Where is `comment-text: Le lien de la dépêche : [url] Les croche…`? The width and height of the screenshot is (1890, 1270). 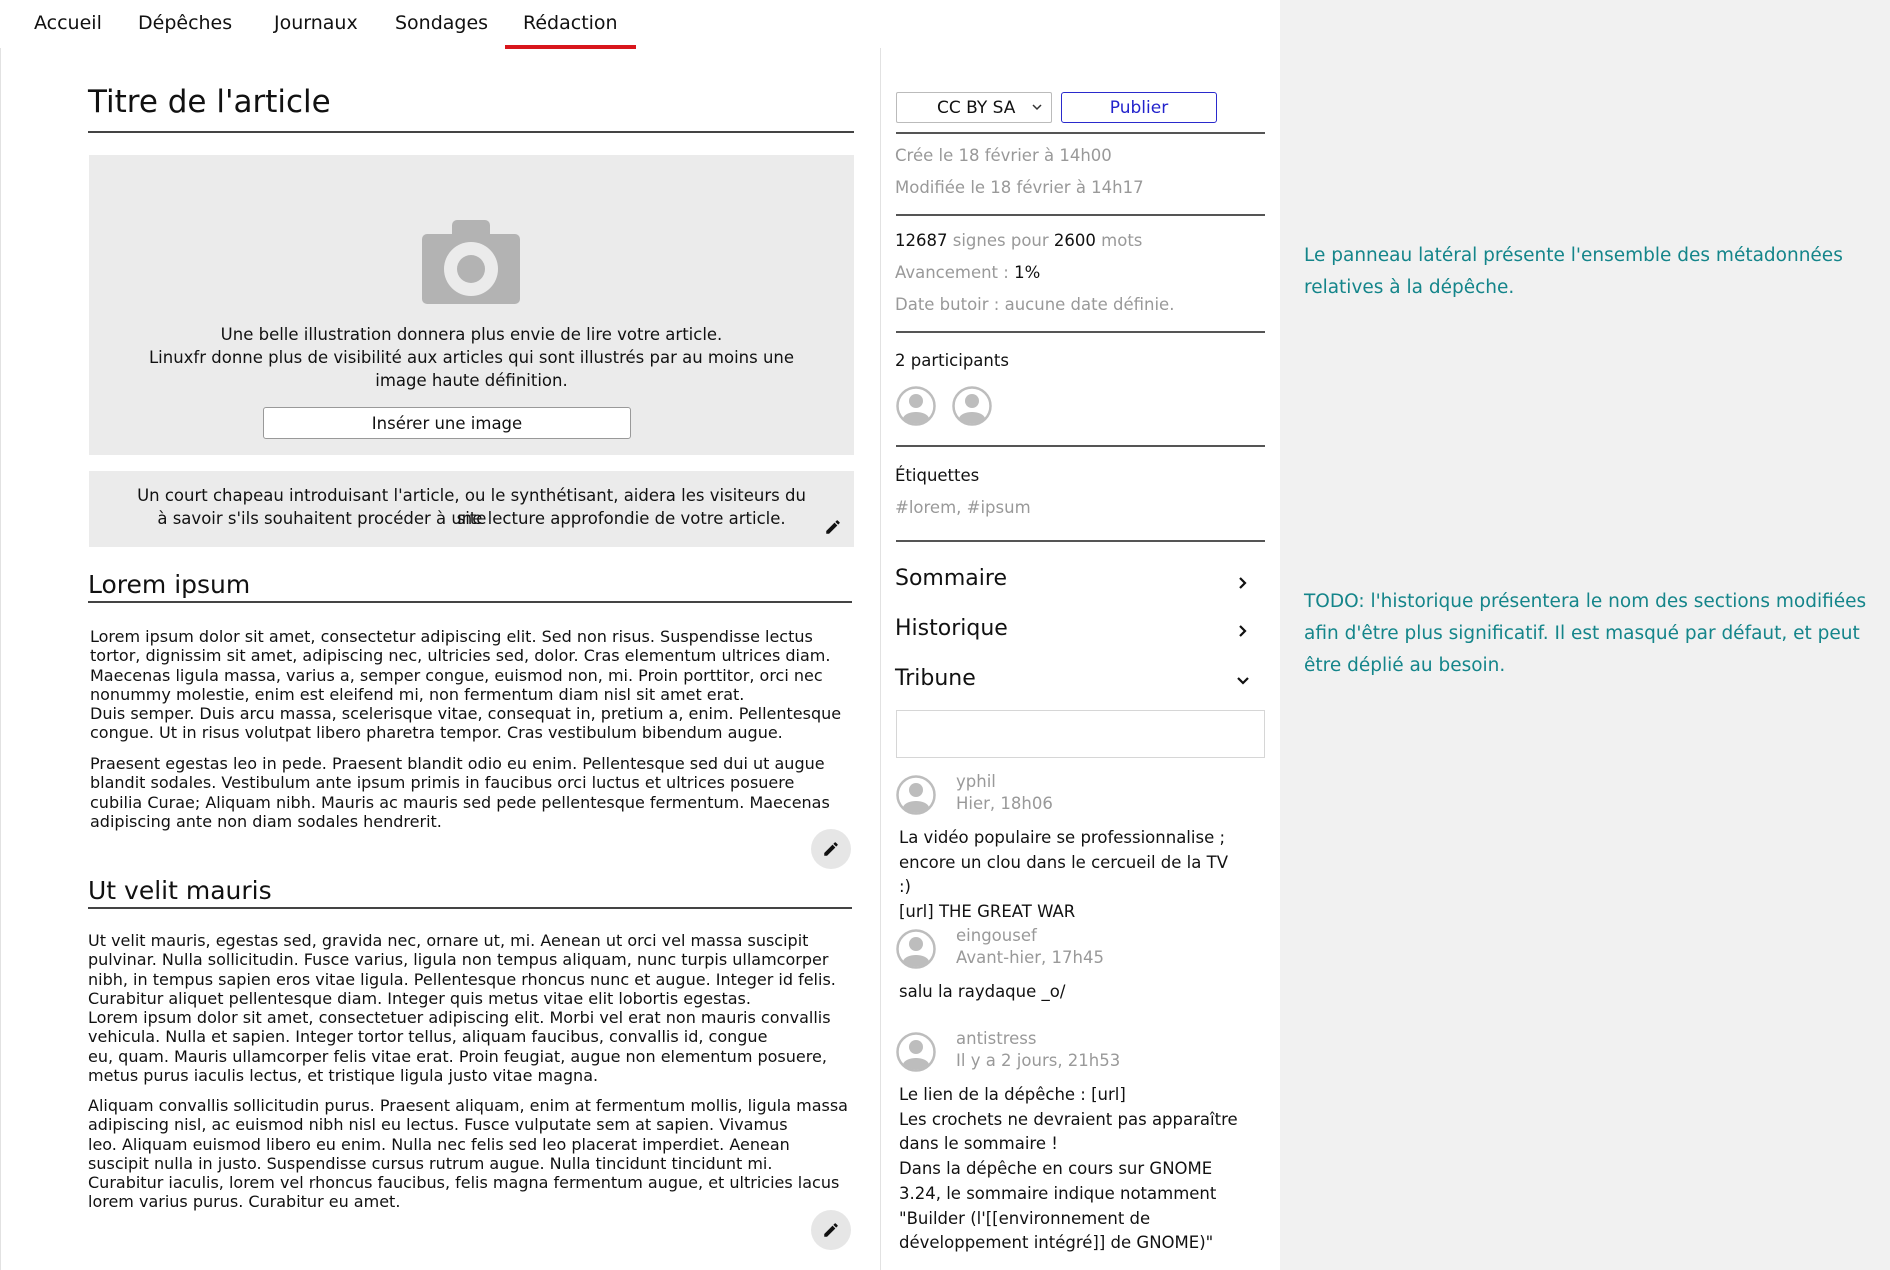
comment-text: Le lien de la dépêche : [url] Les croche… is located at coordinates (1068, 1169).